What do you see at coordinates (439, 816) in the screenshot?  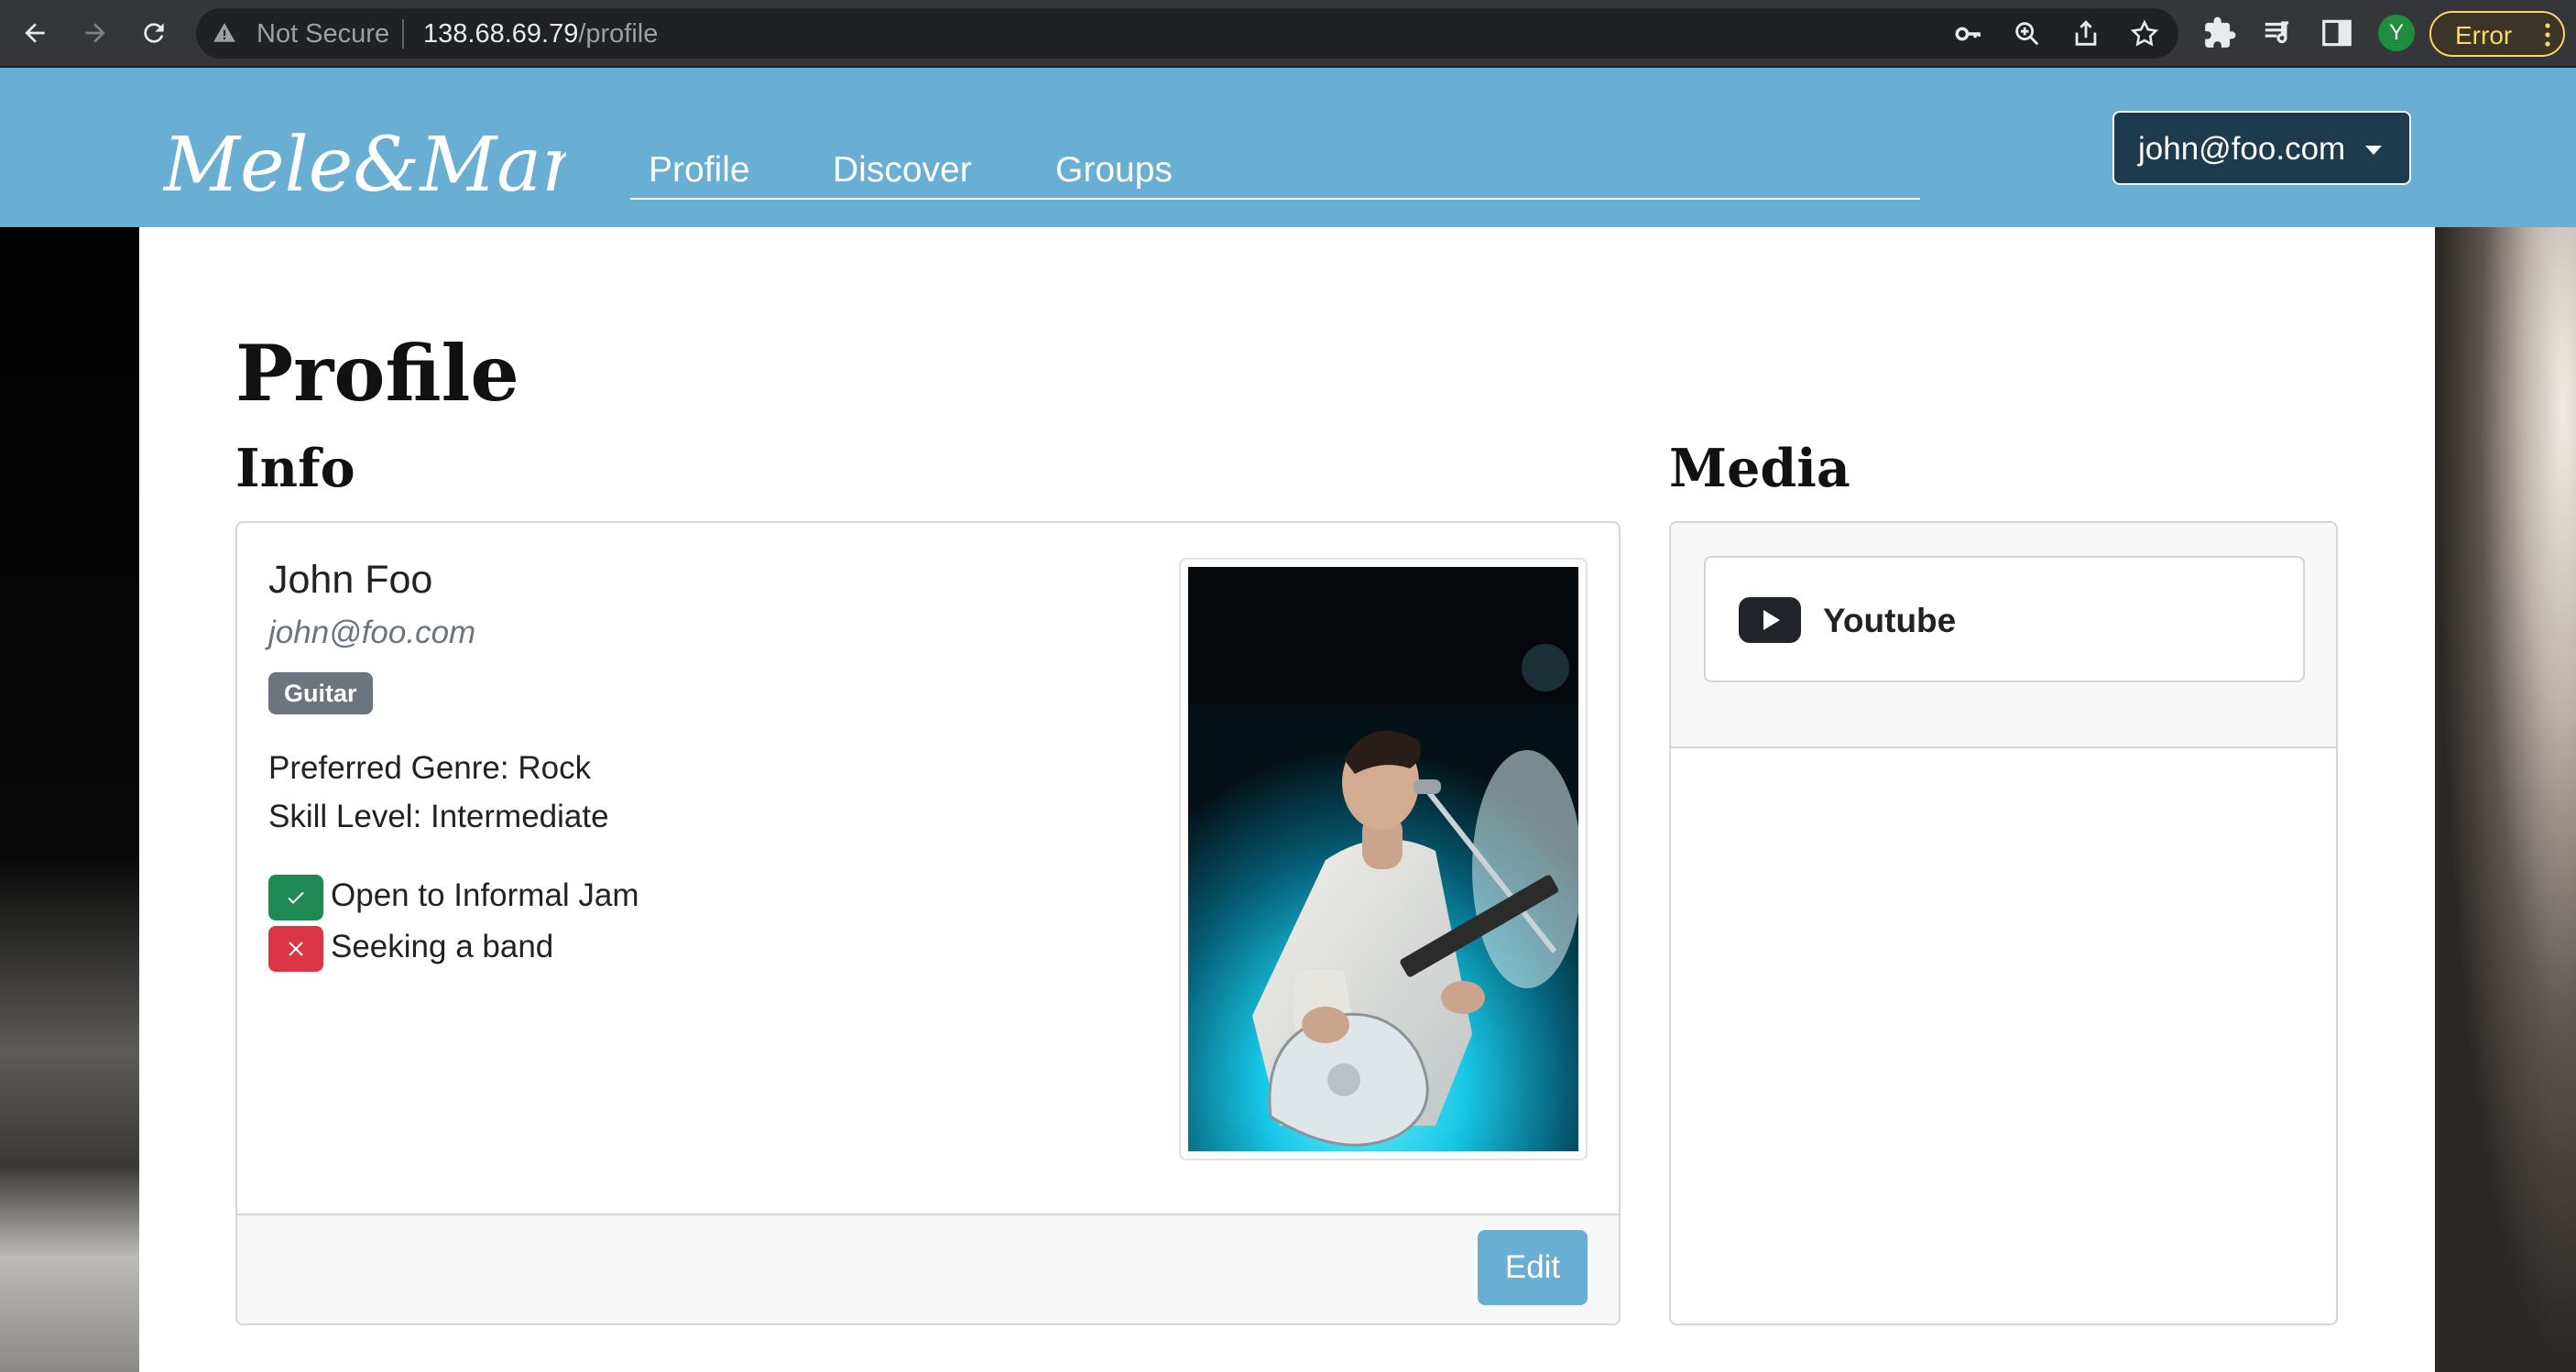 I see `skill-level: Skill Level: Intermediate` at bounding box center [439, 816].